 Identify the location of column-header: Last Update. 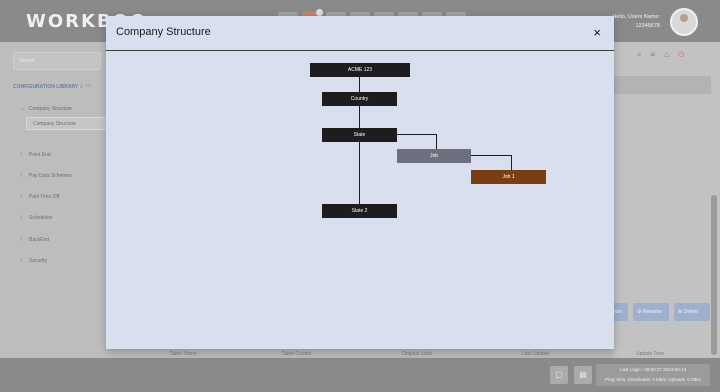
(535, 354).